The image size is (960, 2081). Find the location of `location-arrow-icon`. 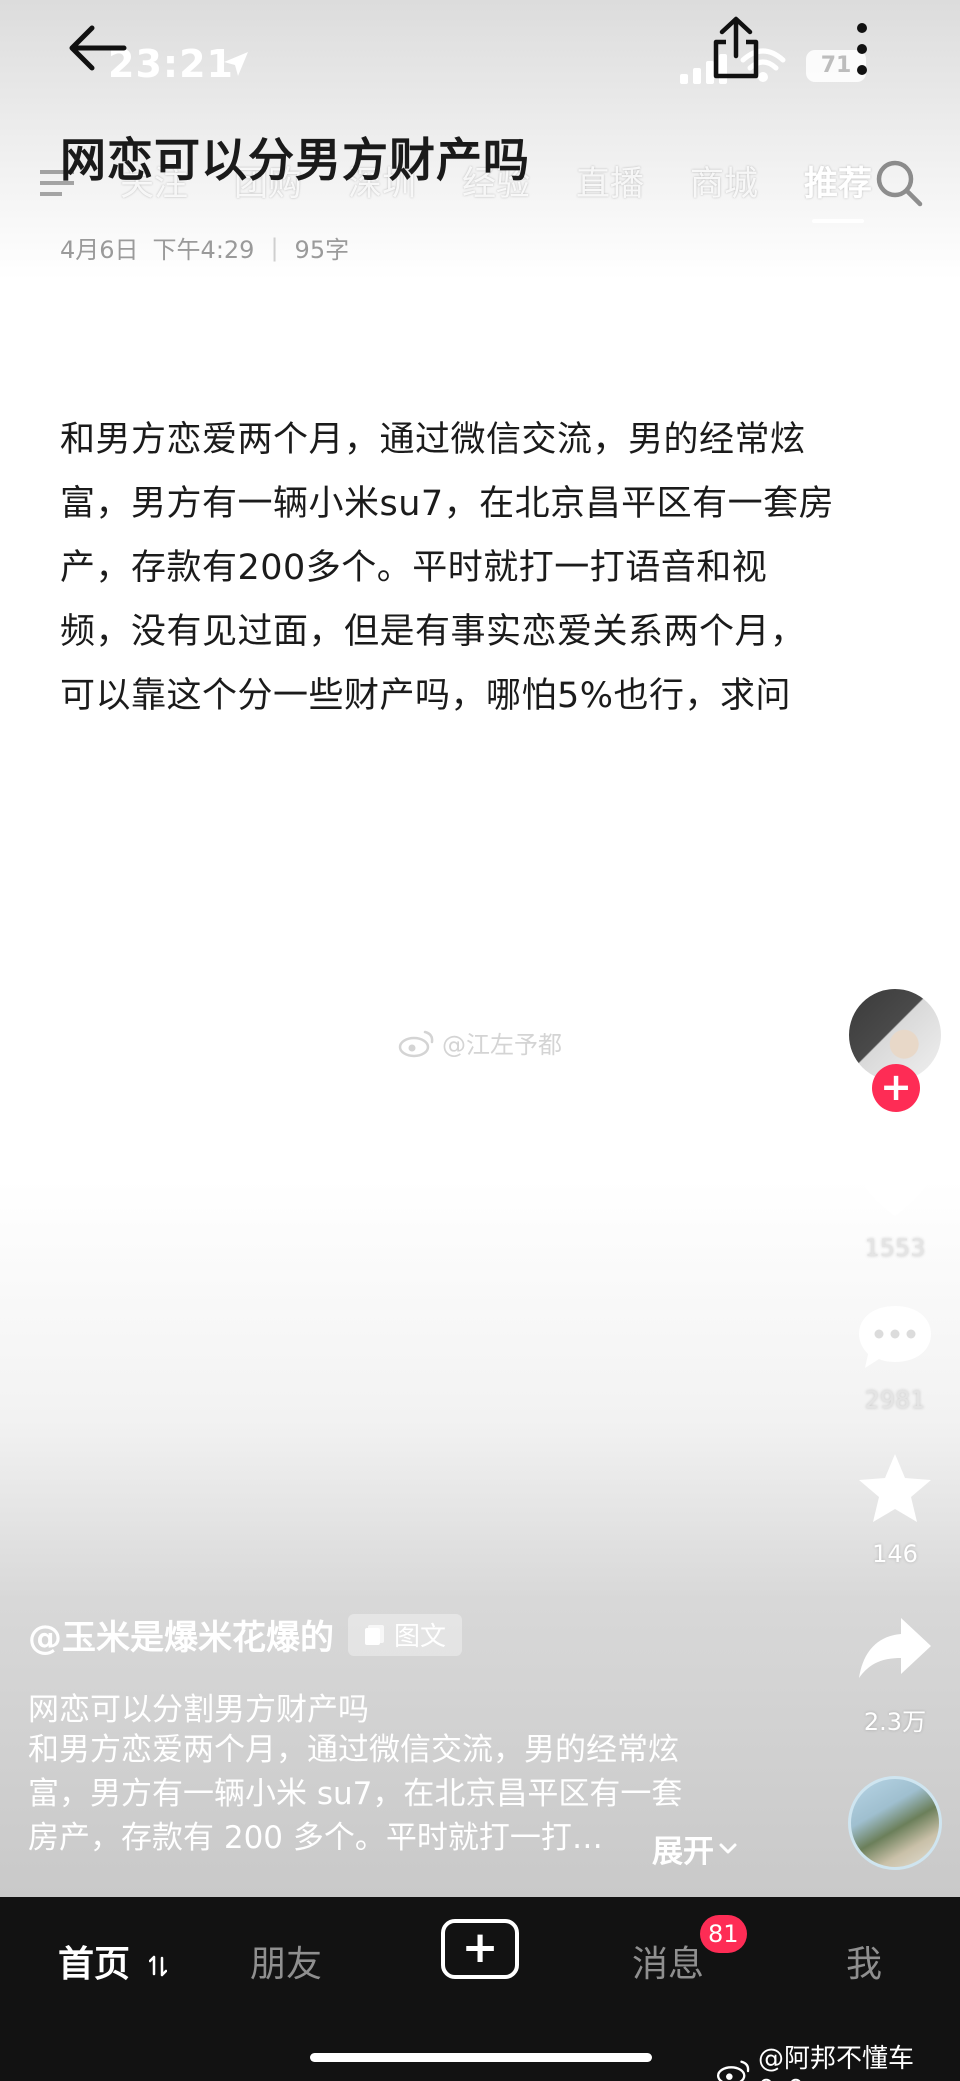

location-arrow-icon is located at coordinates (236, 64).